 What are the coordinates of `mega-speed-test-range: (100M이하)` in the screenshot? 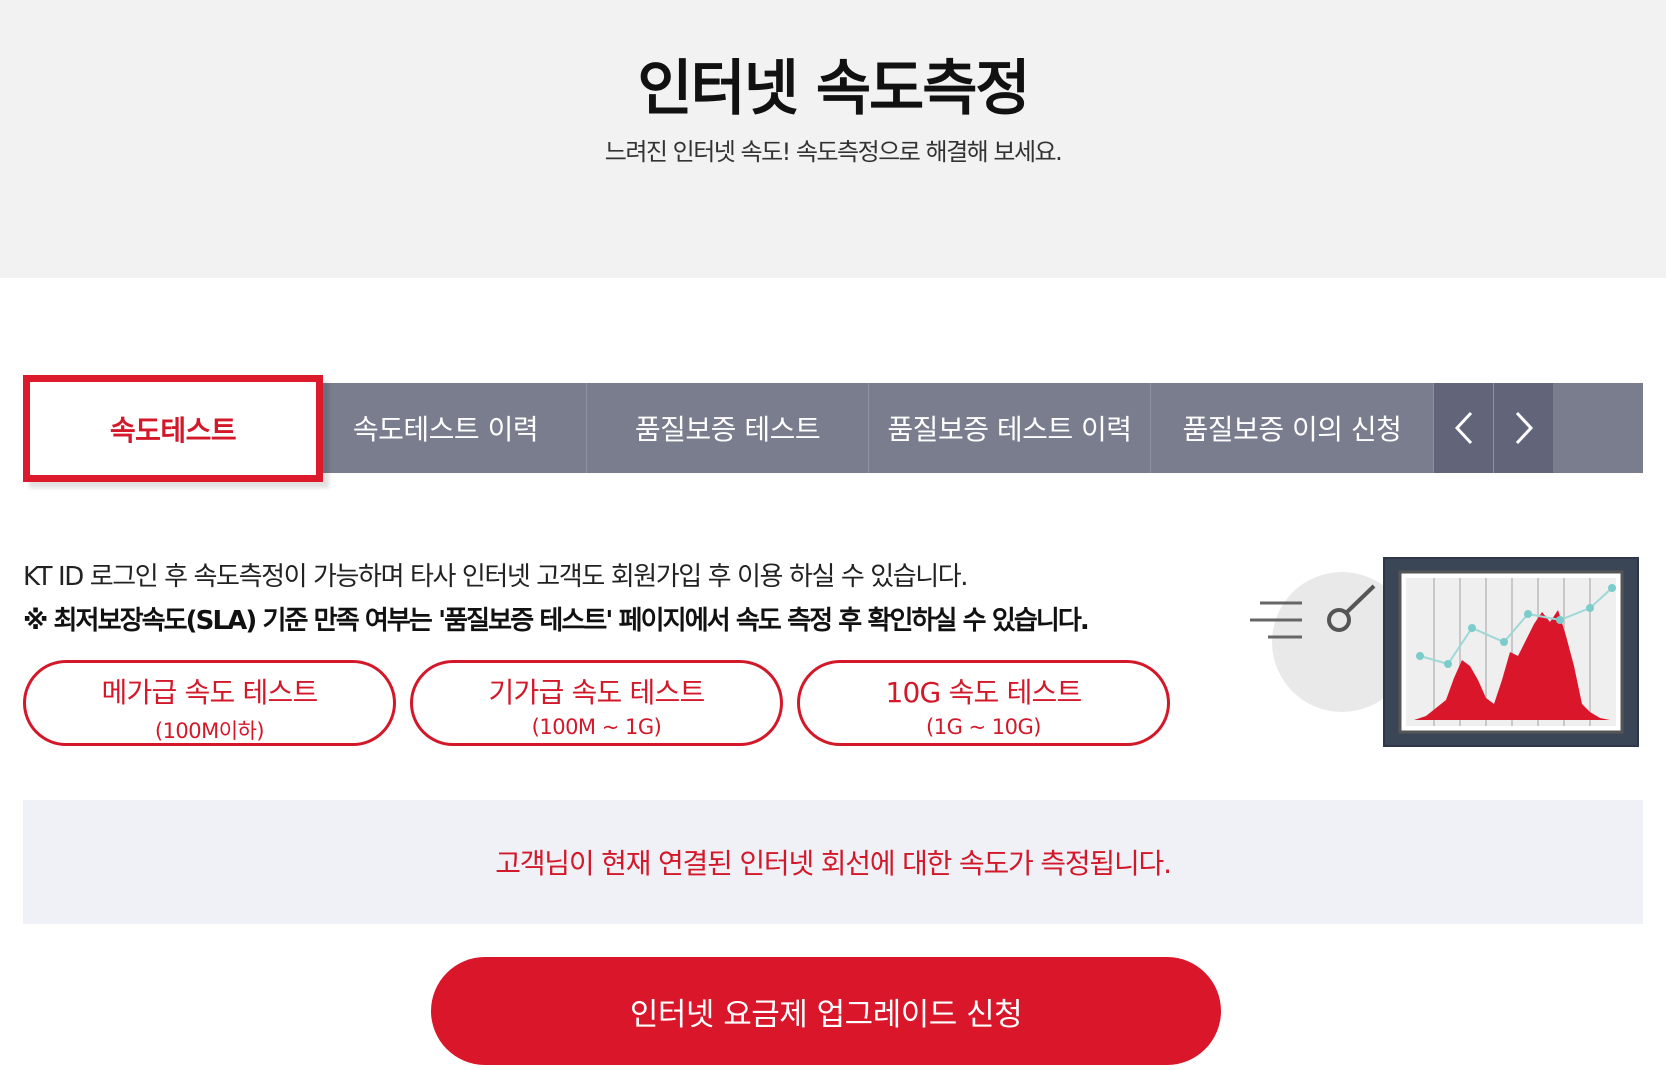 It's located at (209, 731).